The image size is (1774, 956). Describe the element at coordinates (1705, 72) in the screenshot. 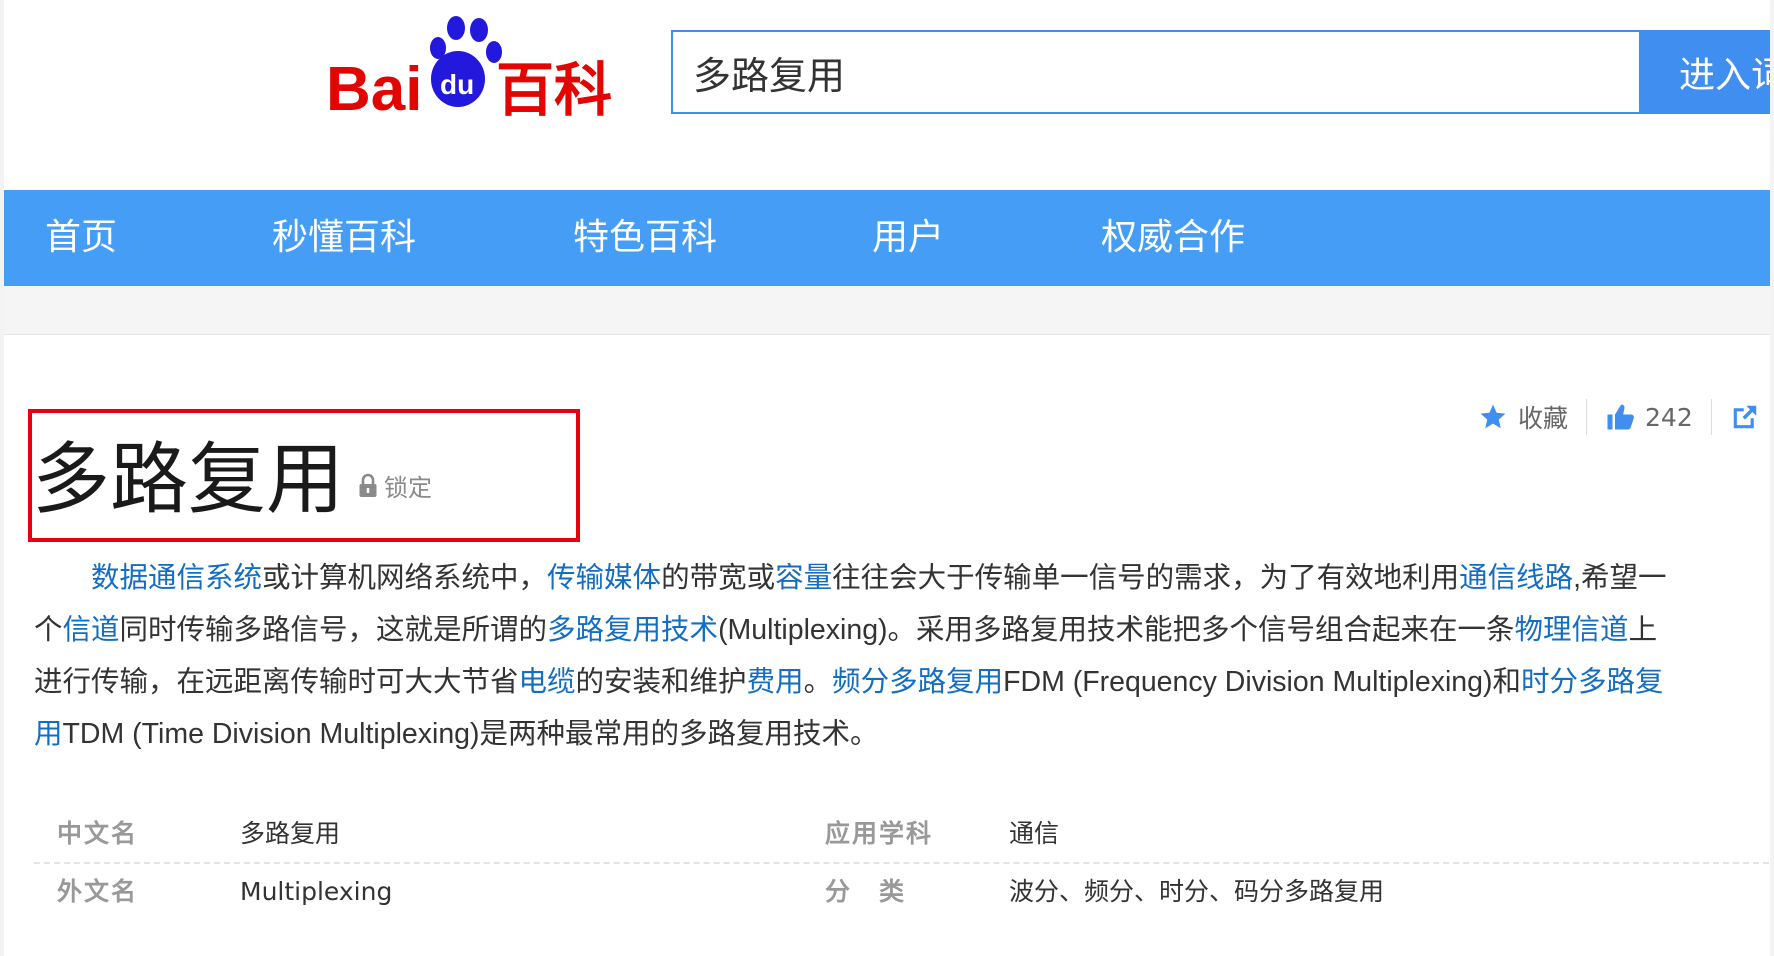

I see `enter-entry-button: 进入词条` at that location.